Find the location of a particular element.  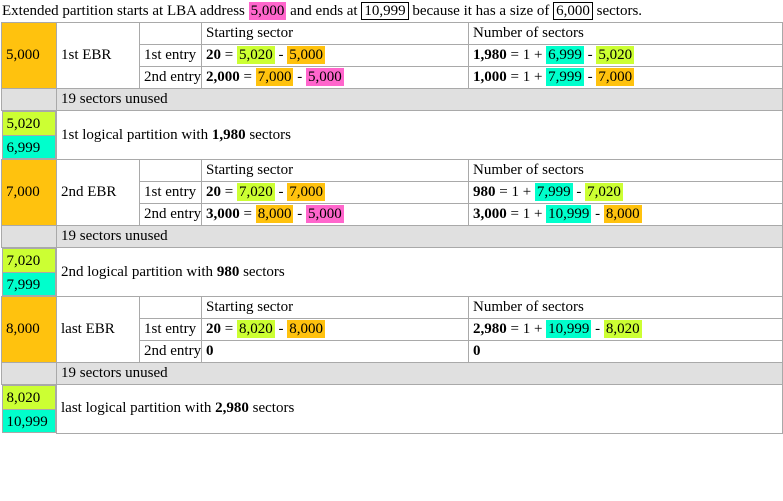

partition-range-start: 8,020 is located at coordinates (28, 397).